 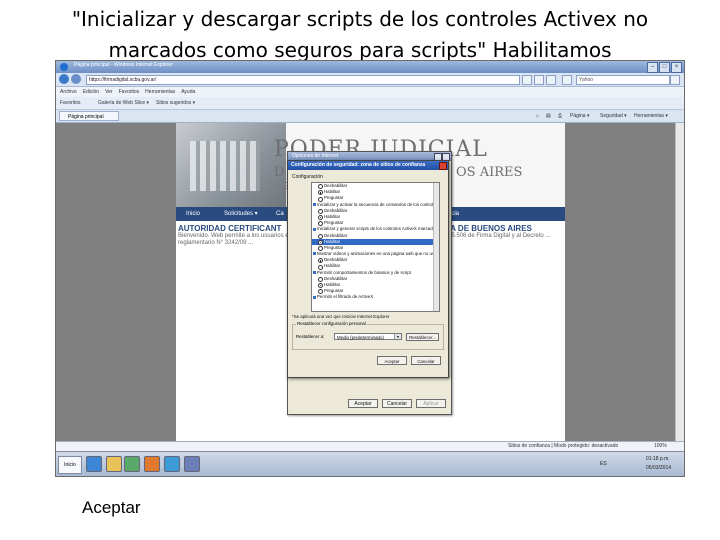 What do you see at coordinates (658, 459) in the screenshot?
I see `clock-time: 01:18 p.m.` at bounding box center [658, 459].